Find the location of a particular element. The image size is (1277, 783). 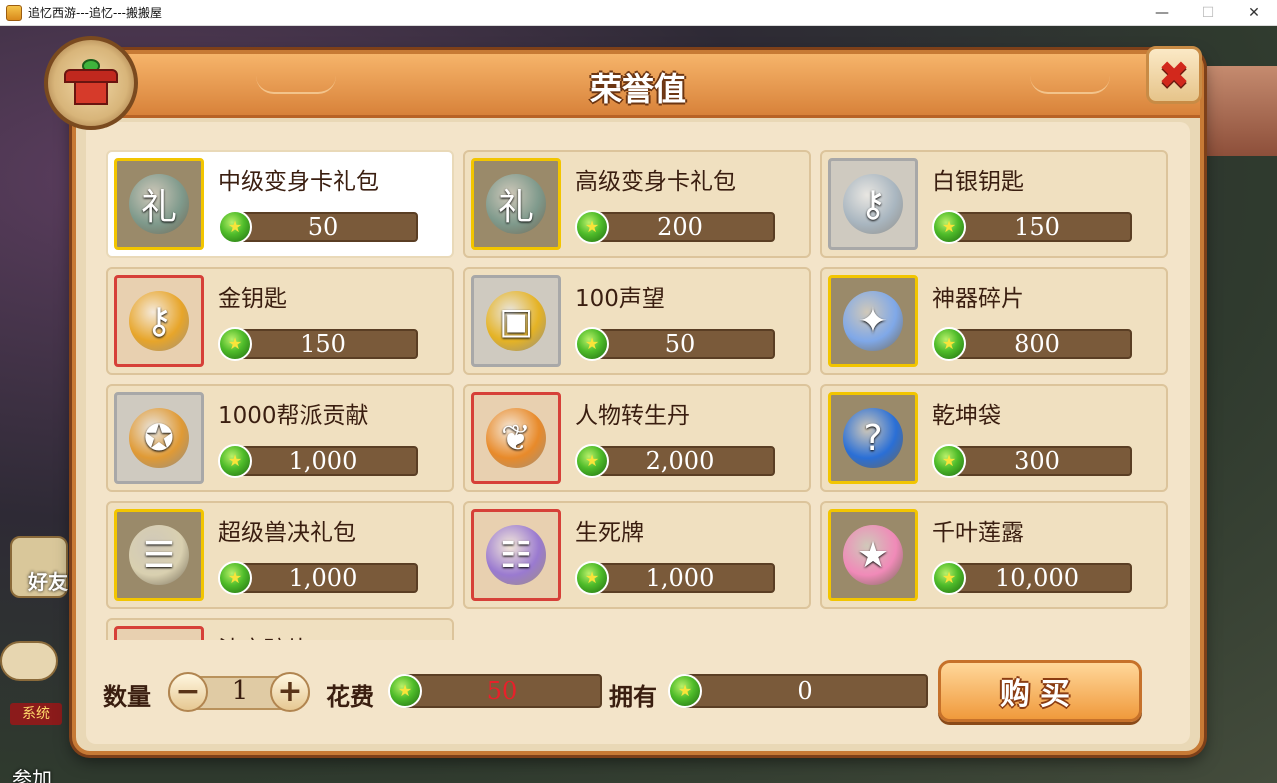

chat-join-text: 参加 is located at coordinates (32, 775).